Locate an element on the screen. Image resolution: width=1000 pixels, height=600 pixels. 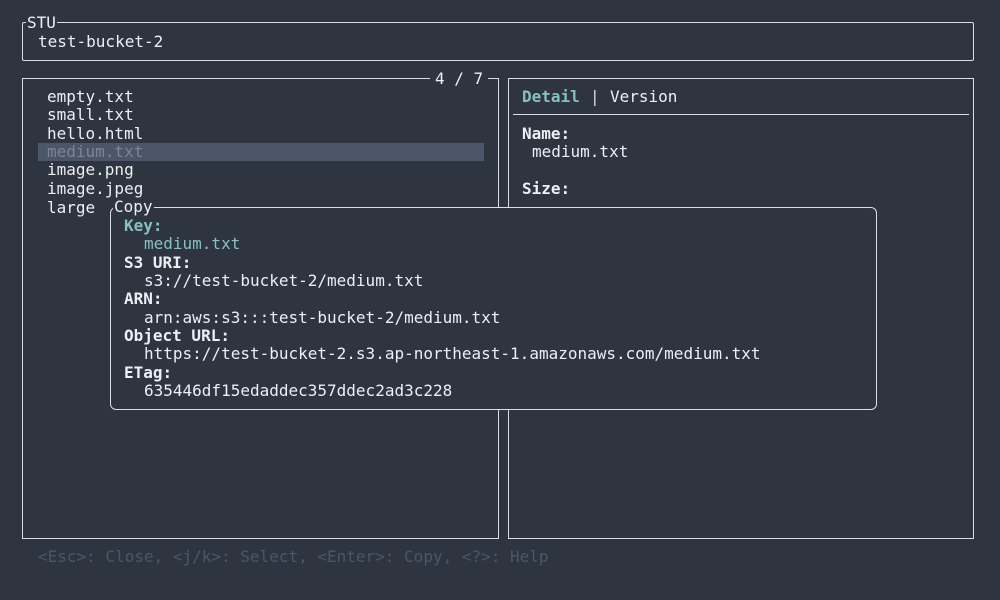
copy-key-value: medium.txt is located at coordinates (192, 244).